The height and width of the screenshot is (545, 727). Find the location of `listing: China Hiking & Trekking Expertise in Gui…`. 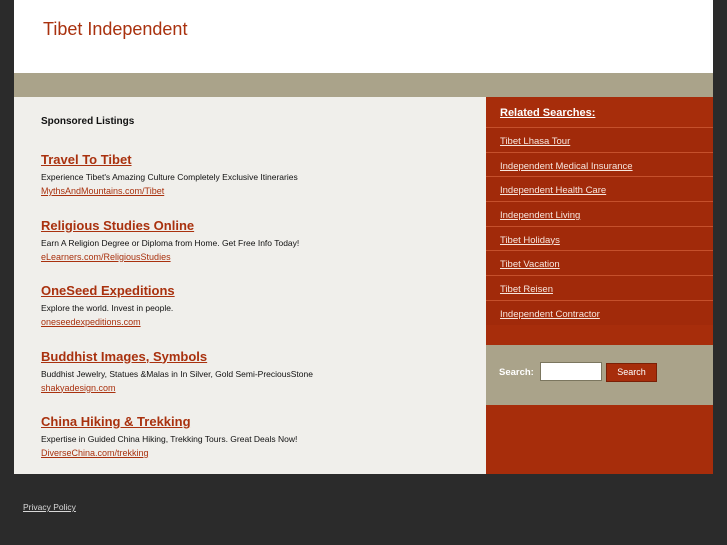

listing: China Hiking & Trekking Expertise in Gui… is located at coordinates (256, 436).